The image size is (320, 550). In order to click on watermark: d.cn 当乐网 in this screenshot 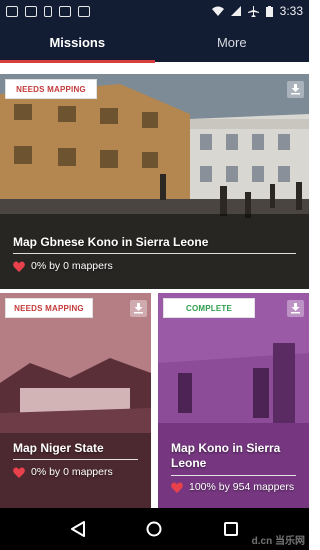, I will do `click(278, 541)`.